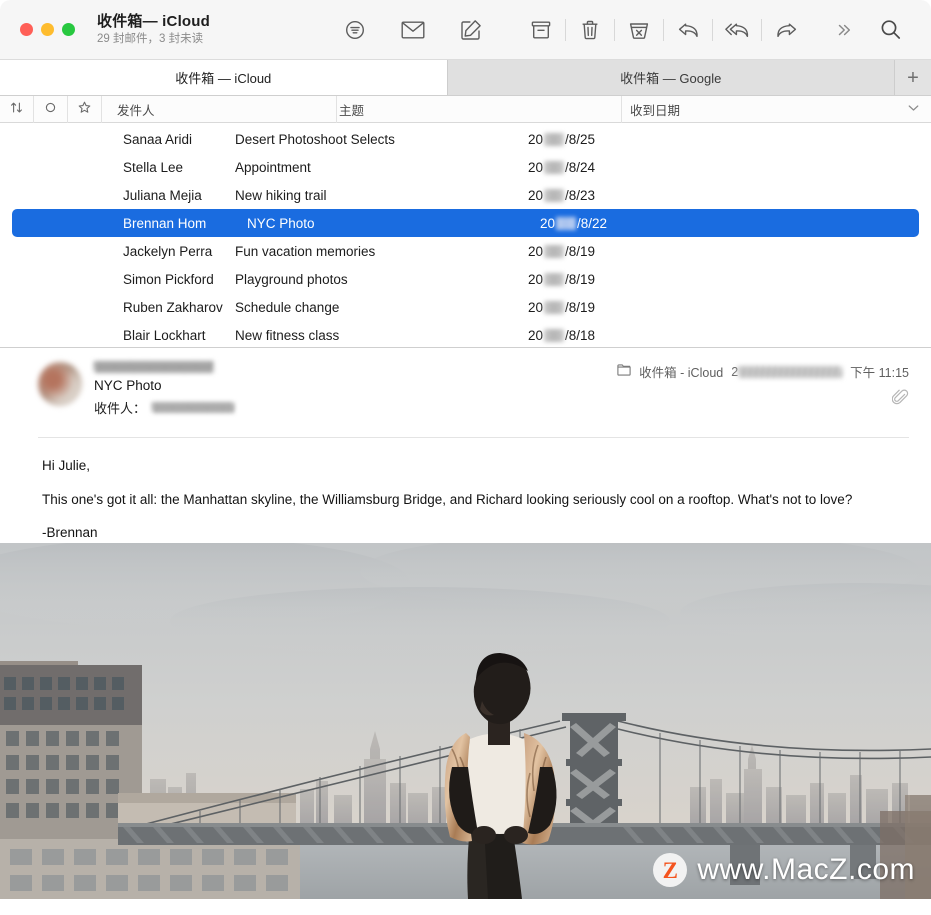 This screenshot has width=931, height=915. What do you see at coordinates (465, 195) in the screenshot?
I see `message-row: Juliana Mejia New hiking trail 20/8/23` at bounding box center [465, 195].